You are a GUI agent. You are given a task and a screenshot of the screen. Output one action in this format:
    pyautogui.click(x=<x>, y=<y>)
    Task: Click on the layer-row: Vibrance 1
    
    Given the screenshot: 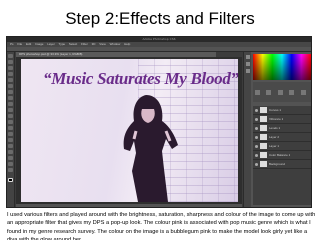 What is the action you would take?
    pyautogui.click(x=282, y=119)
    